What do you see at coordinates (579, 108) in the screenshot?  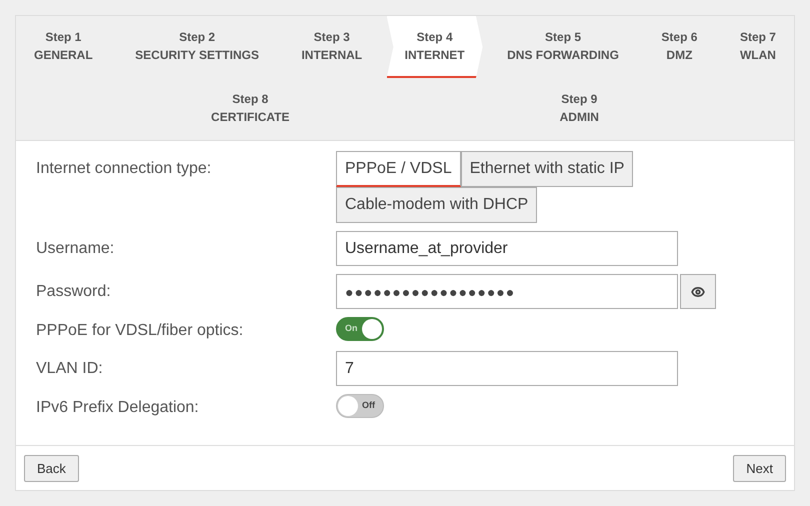 I see `step-tab: Step 9 ADMIN` at bounding box center [579, 108].